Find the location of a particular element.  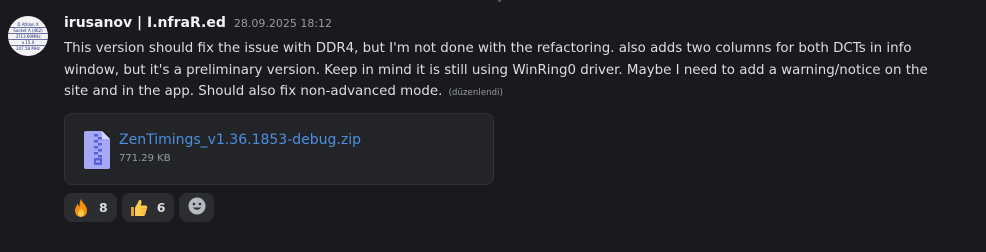

thumbs-up-emoji-icon is located at coordinates (139, 208).